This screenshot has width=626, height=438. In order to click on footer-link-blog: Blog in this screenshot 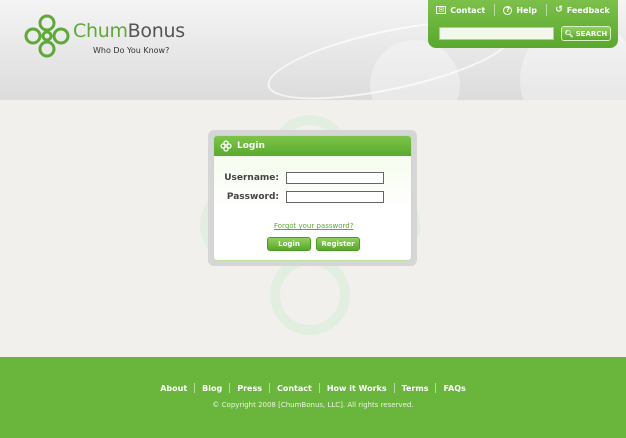, I will do `click(212, 388)`.